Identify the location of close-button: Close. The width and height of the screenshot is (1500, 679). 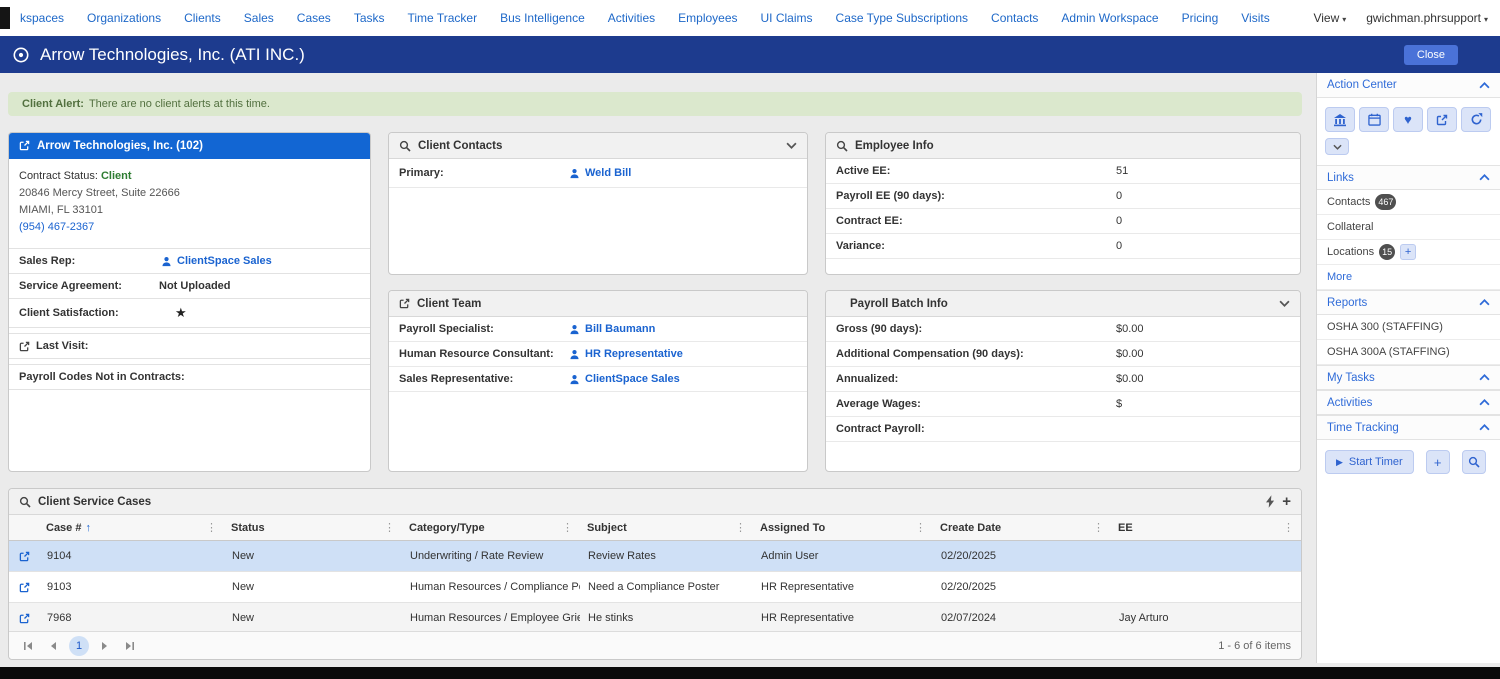
(1430, 54).